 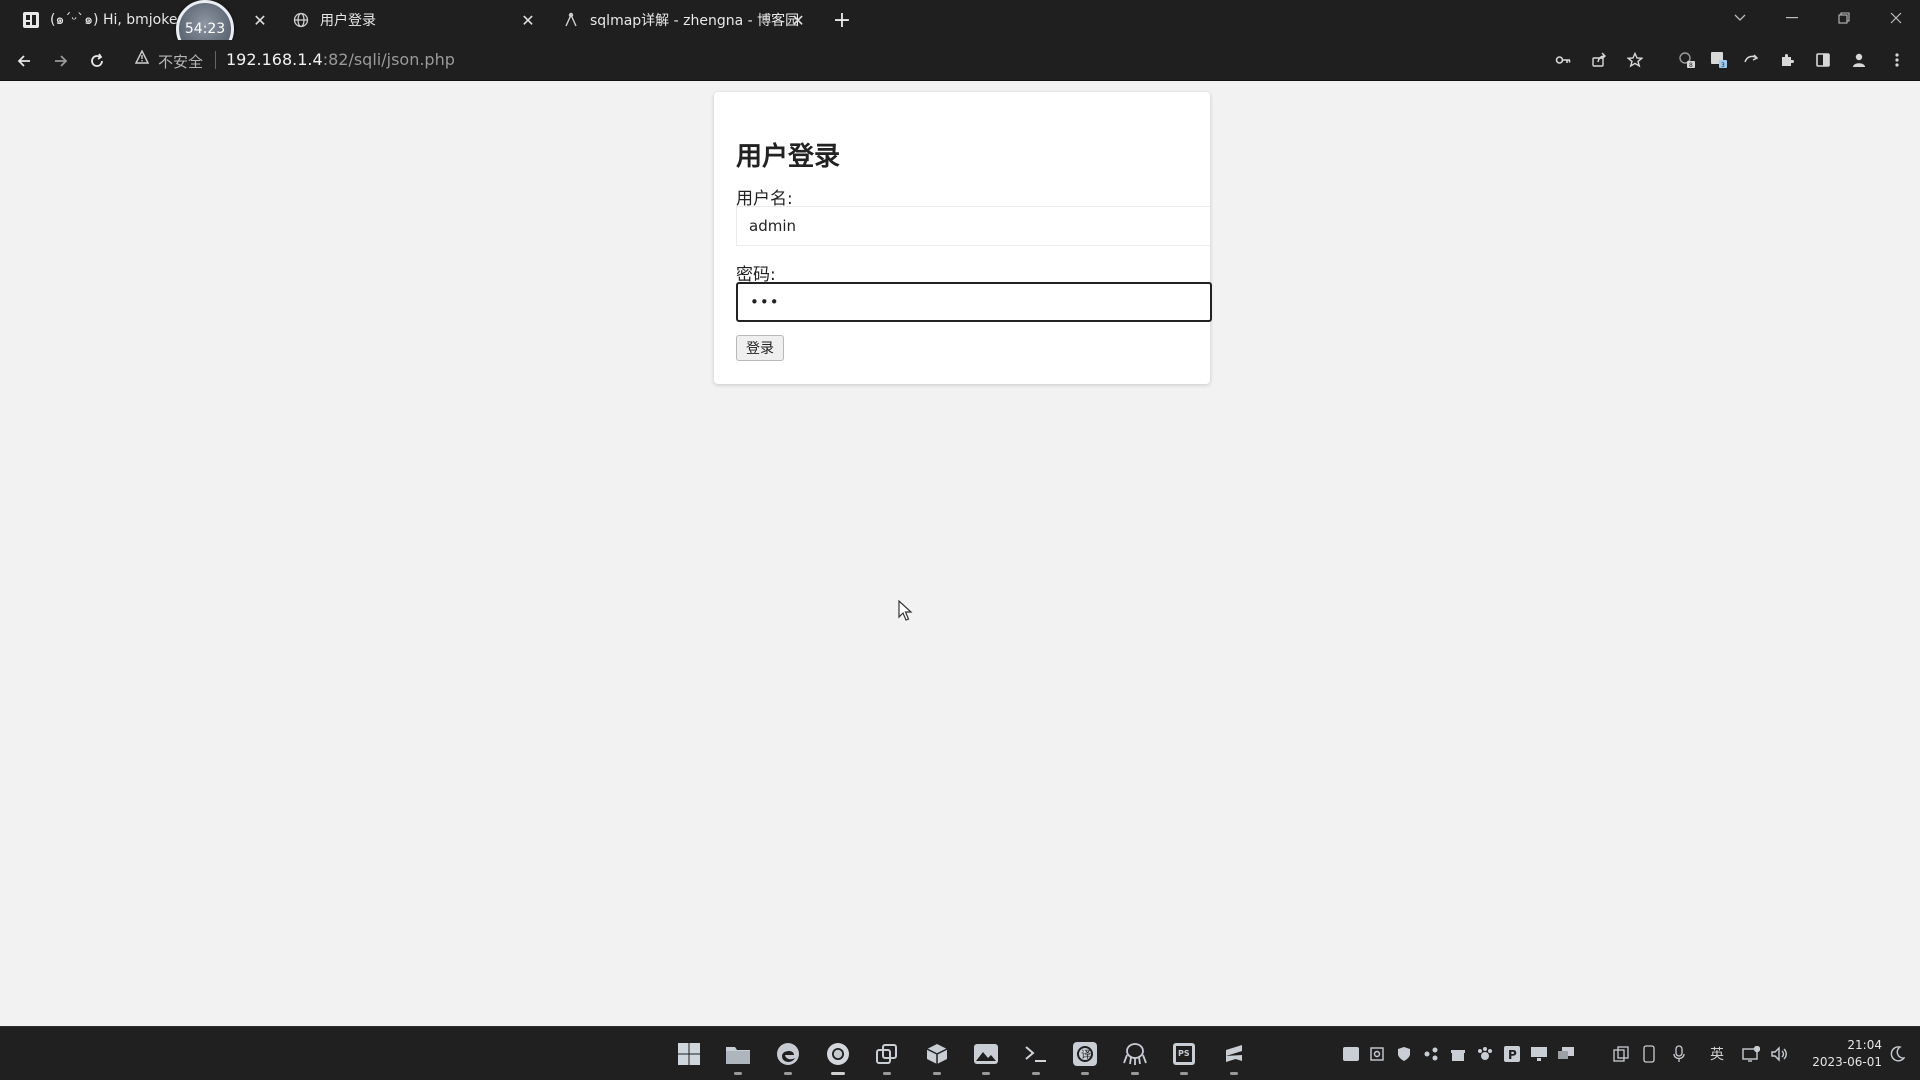 I want to click on extensions-puzzle-icon, so click(x=1787, y=60).